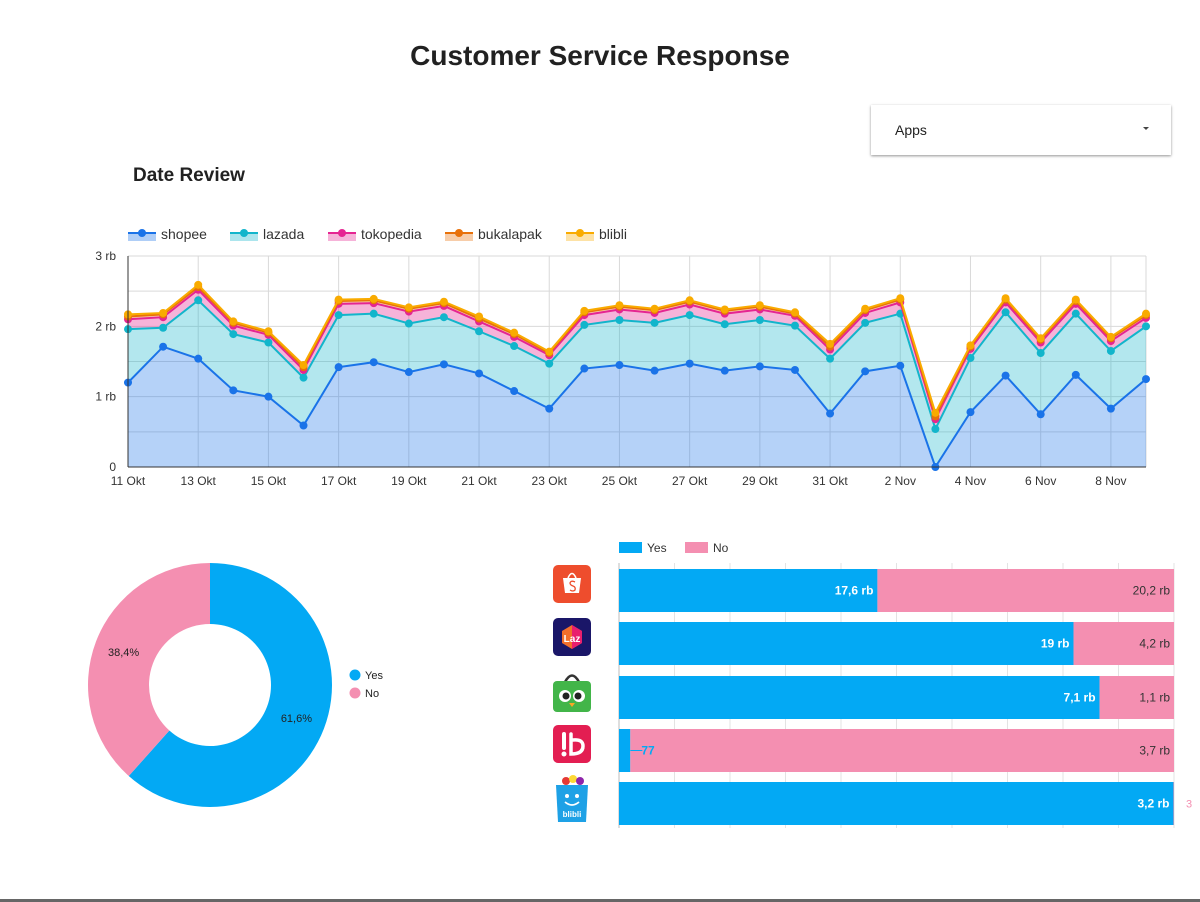 The height and width of the screenshot is (902, 1200). What do you see at coordinates (1189, 805) in the screenshot?
I see `bar-label-no: 3` at bounding box center [1189, 805].